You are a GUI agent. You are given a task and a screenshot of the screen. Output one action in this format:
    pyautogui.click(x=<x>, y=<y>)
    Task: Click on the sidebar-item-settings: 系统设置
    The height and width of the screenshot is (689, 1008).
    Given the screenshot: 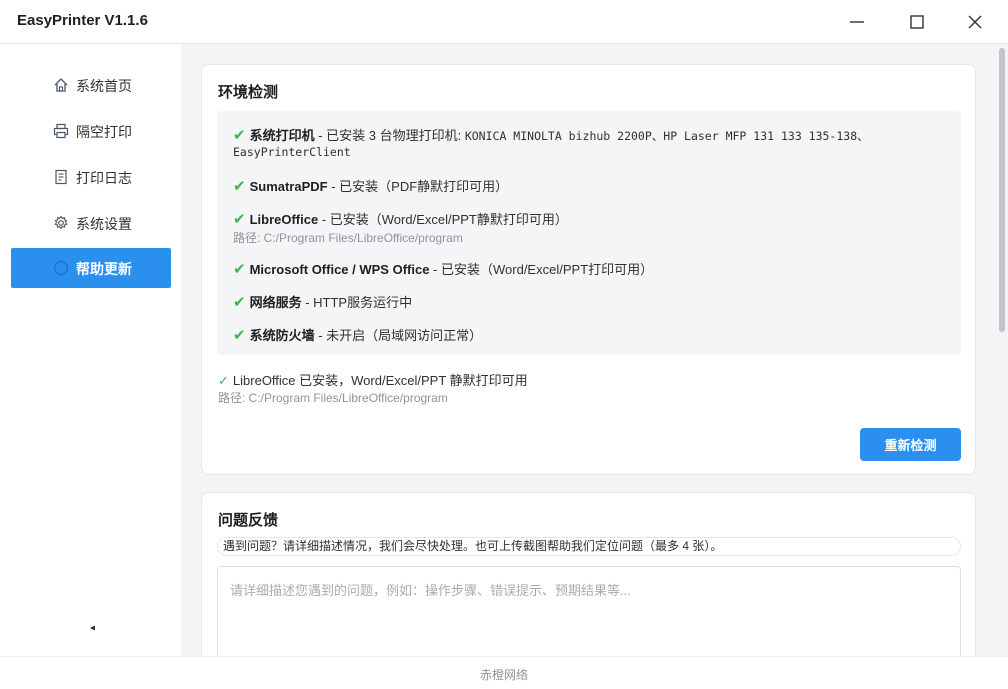 What is the action you would take?
    pyautogui.click(x=91, y=223)
    